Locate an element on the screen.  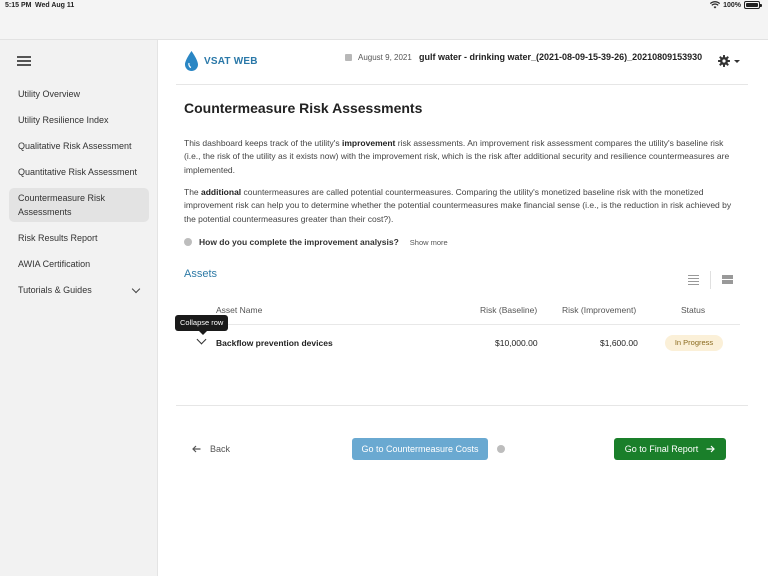
final-report-label: Go to Final Report is located at coordinates (661, 449).